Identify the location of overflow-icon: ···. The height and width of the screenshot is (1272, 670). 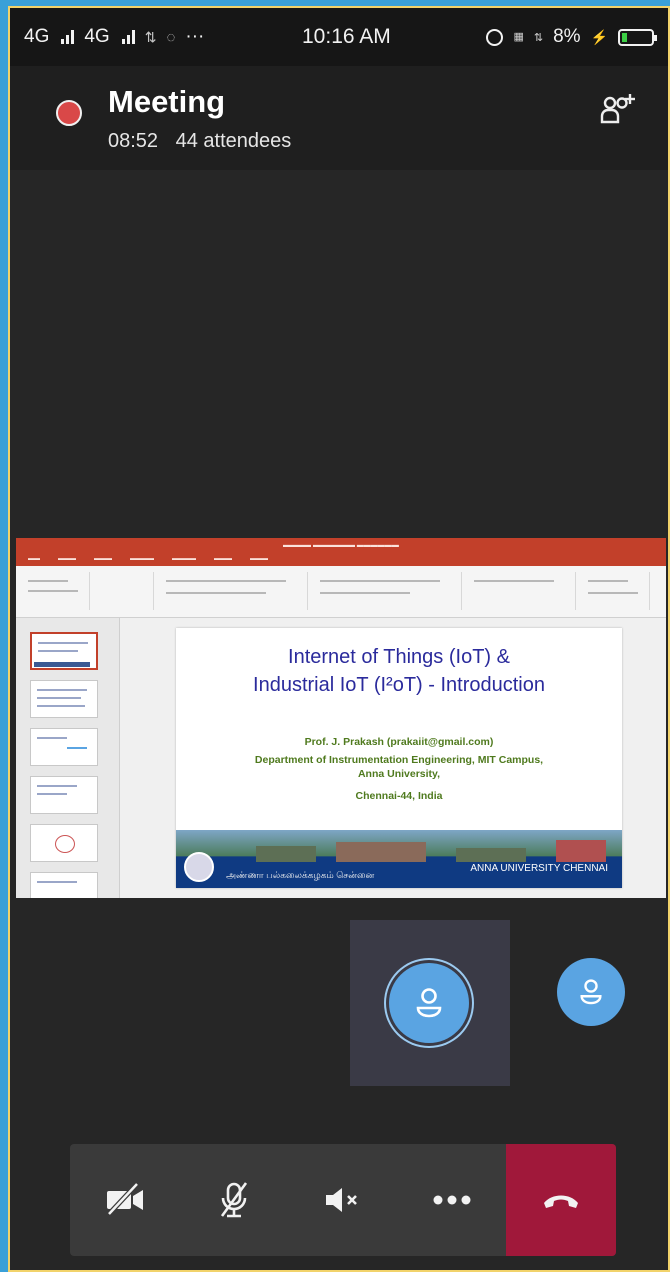
(195, 36).